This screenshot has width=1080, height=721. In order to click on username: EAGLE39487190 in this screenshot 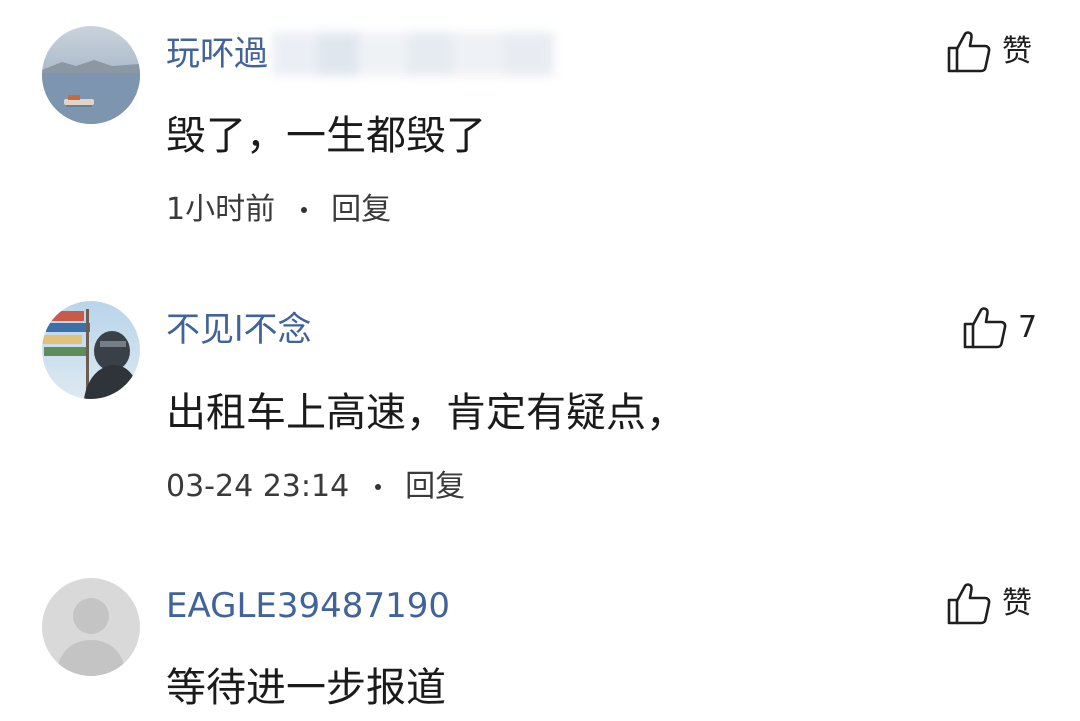, I will do `click(308, 606)`.